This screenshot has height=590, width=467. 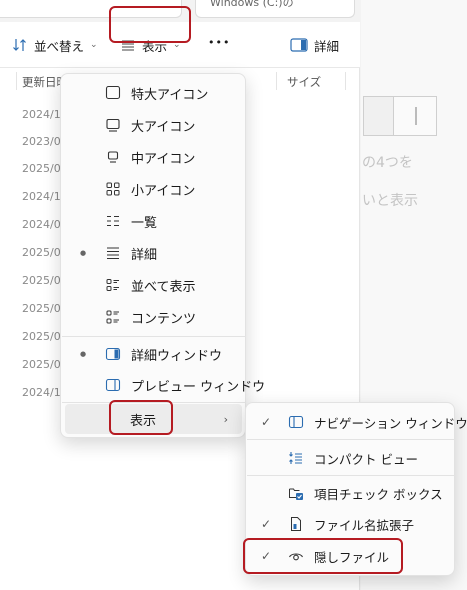 What do you see at coordinates (112, 285) in the screenshot?
I see `tiles-icon` at bounding box center [112, 285].